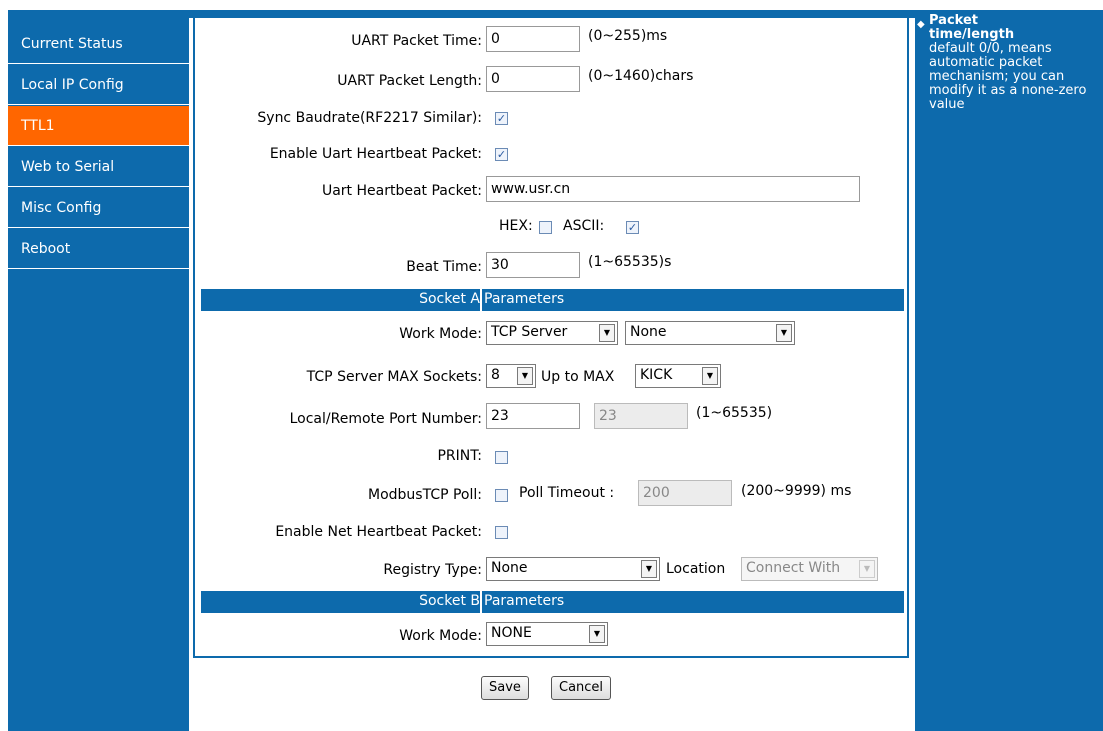  Describe the element at coordinates (394, 377) in the screenshot. I see `tcp-max-sockets-label: TCP Server MAX Sockets:` at that location.